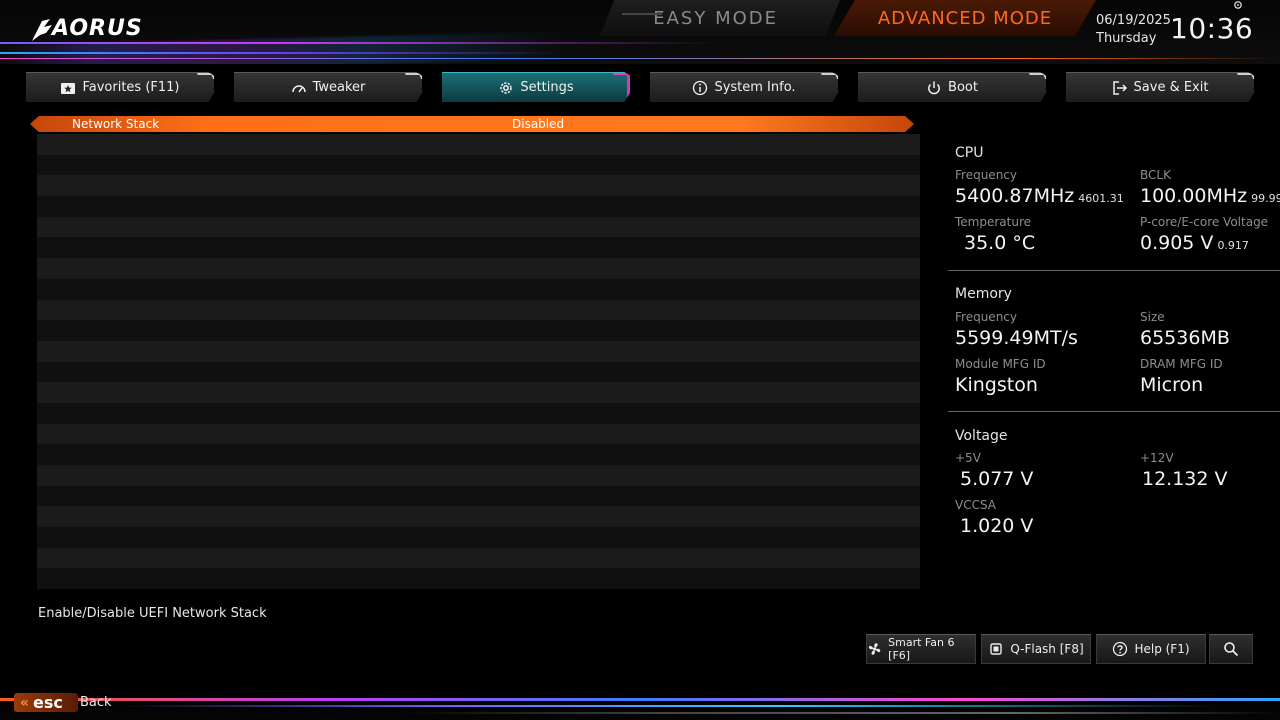 This screenshot has width=1280, height=720. I want to click on search-icon, so click(1231, 649).